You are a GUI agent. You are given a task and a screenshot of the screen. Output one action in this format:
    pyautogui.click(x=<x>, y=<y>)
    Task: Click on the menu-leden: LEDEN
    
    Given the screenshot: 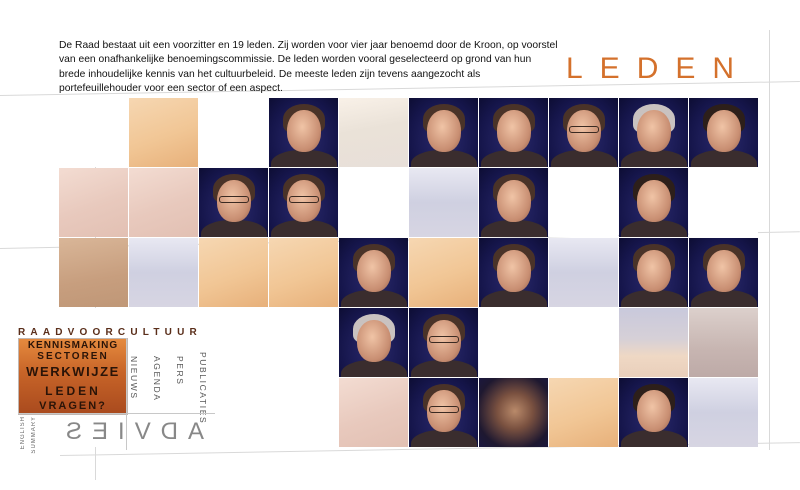 What is the action you would take?
    pyautogui.click(x=73, y=391)
    